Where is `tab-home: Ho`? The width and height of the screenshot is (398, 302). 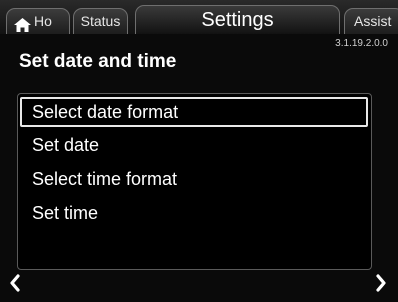
tab-home: Ho is located at coordinates (38, 21).